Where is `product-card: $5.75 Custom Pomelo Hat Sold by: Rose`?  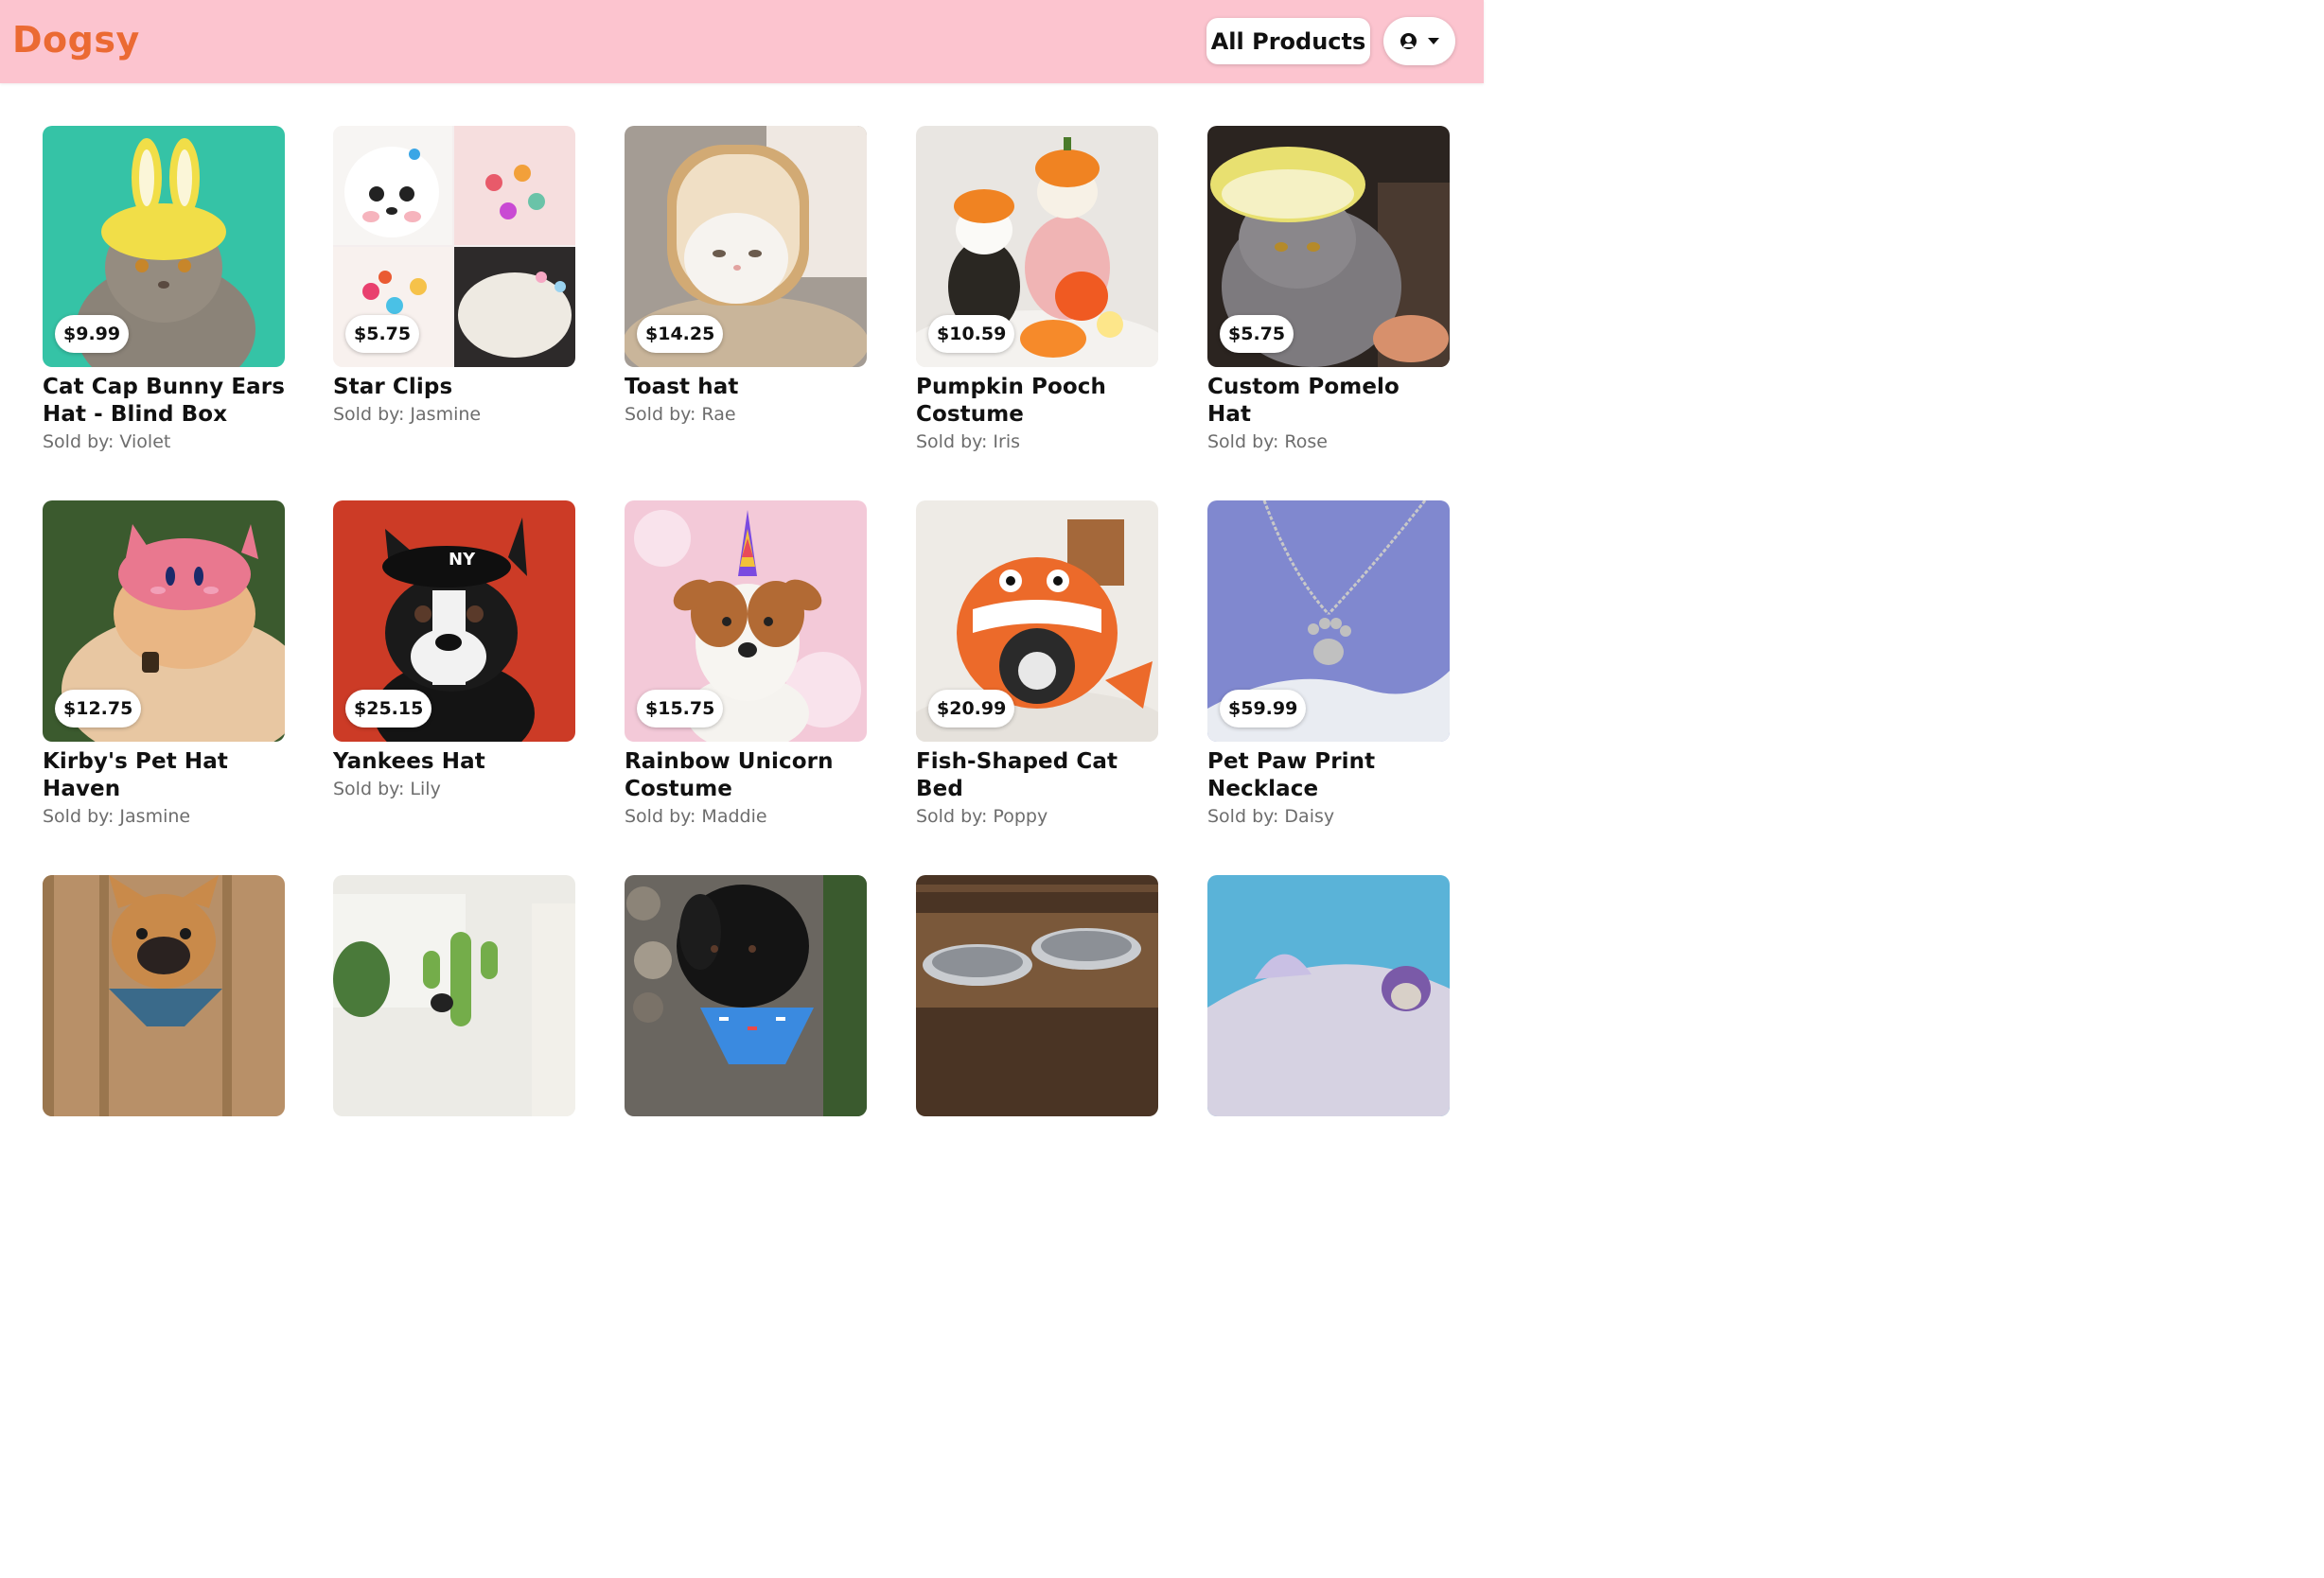
product-card: $5.75 Custom Pomelo Hat Sold by: Rose is located at coordinates (1328, 291).